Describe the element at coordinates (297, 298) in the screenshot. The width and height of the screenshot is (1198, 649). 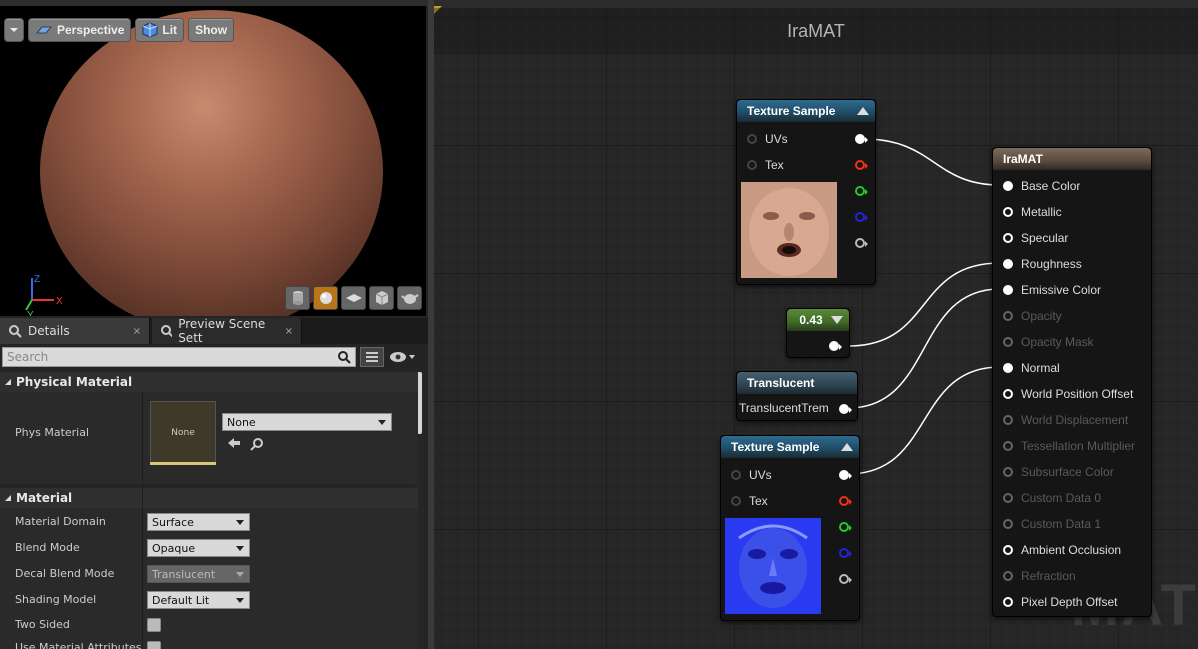
I see `cylinder-preview-button` at that location.